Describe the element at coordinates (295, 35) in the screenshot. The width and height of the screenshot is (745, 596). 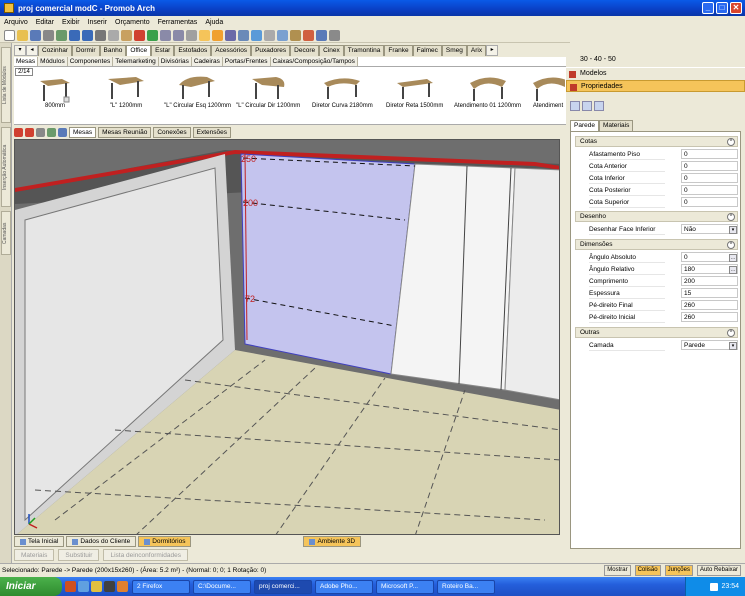
I see `box-icon` at that location.